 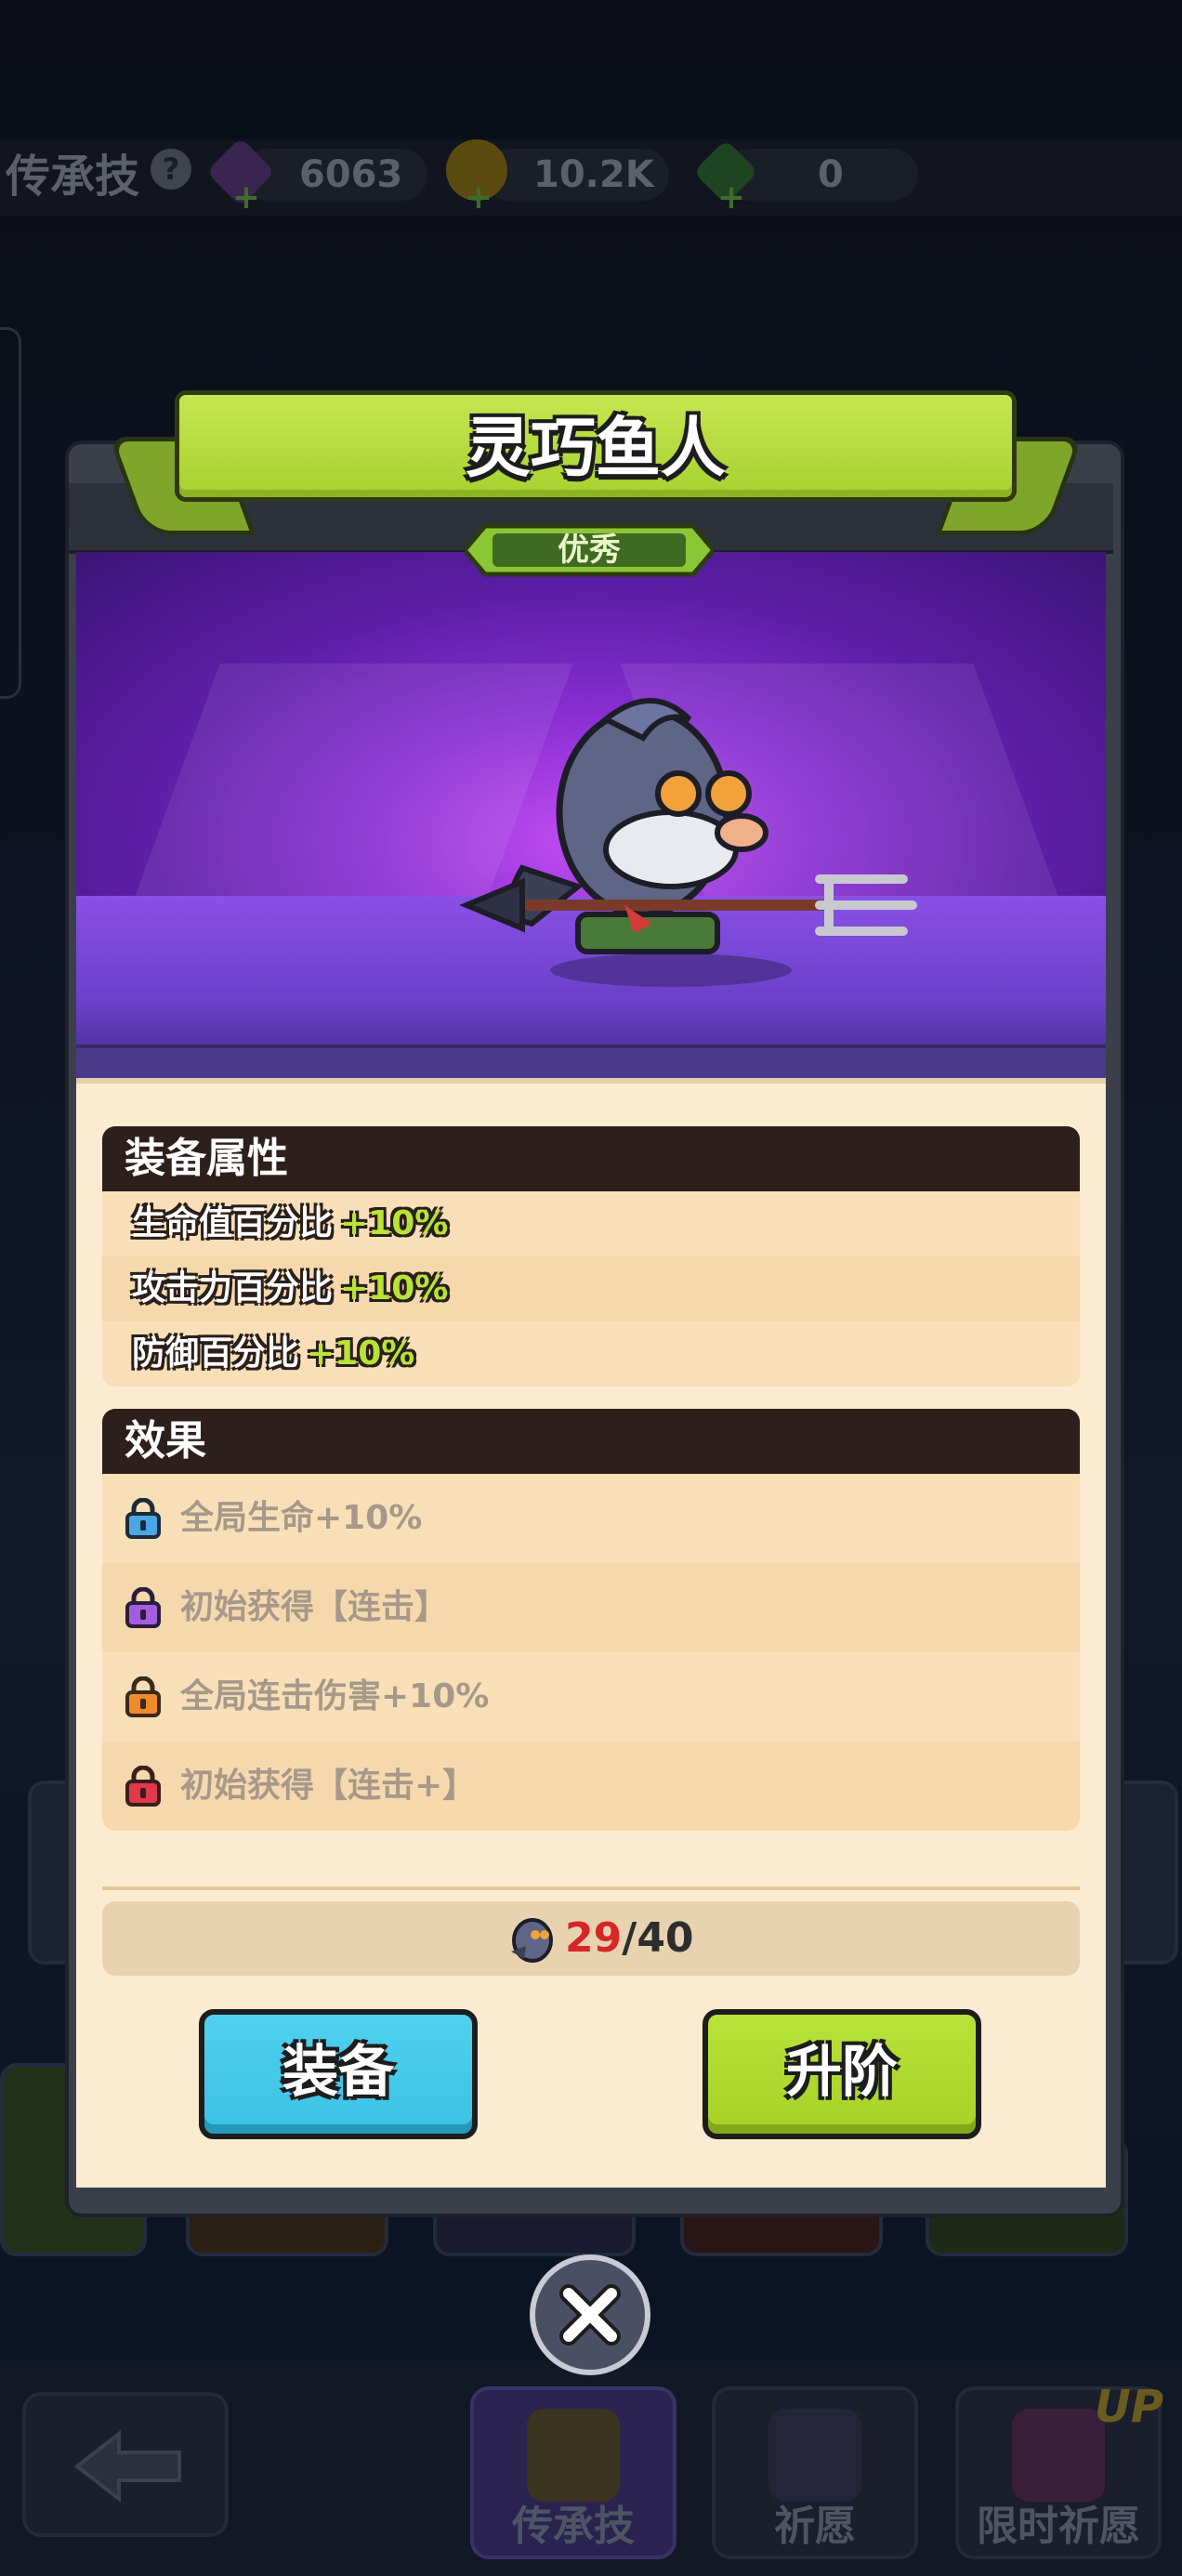 What do you see at coordinates (688, 842) in the screenshot?
I see `fishman-character-icon` at bounding box center [688, 842].